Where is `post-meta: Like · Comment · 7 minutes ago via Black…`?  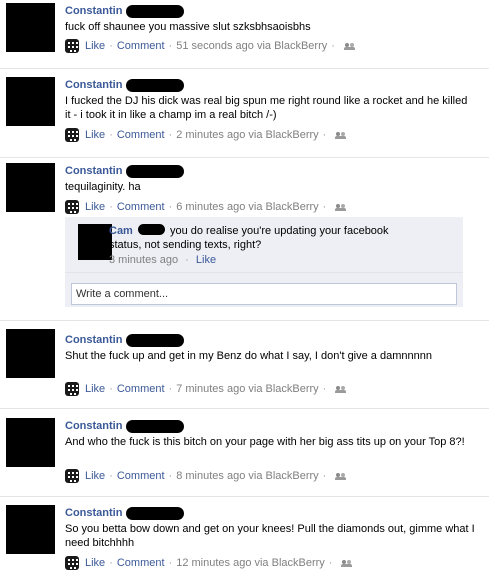 post-meta: Like · Comment · 7 minutes ago via Black… is located at coordinates (206, 389).